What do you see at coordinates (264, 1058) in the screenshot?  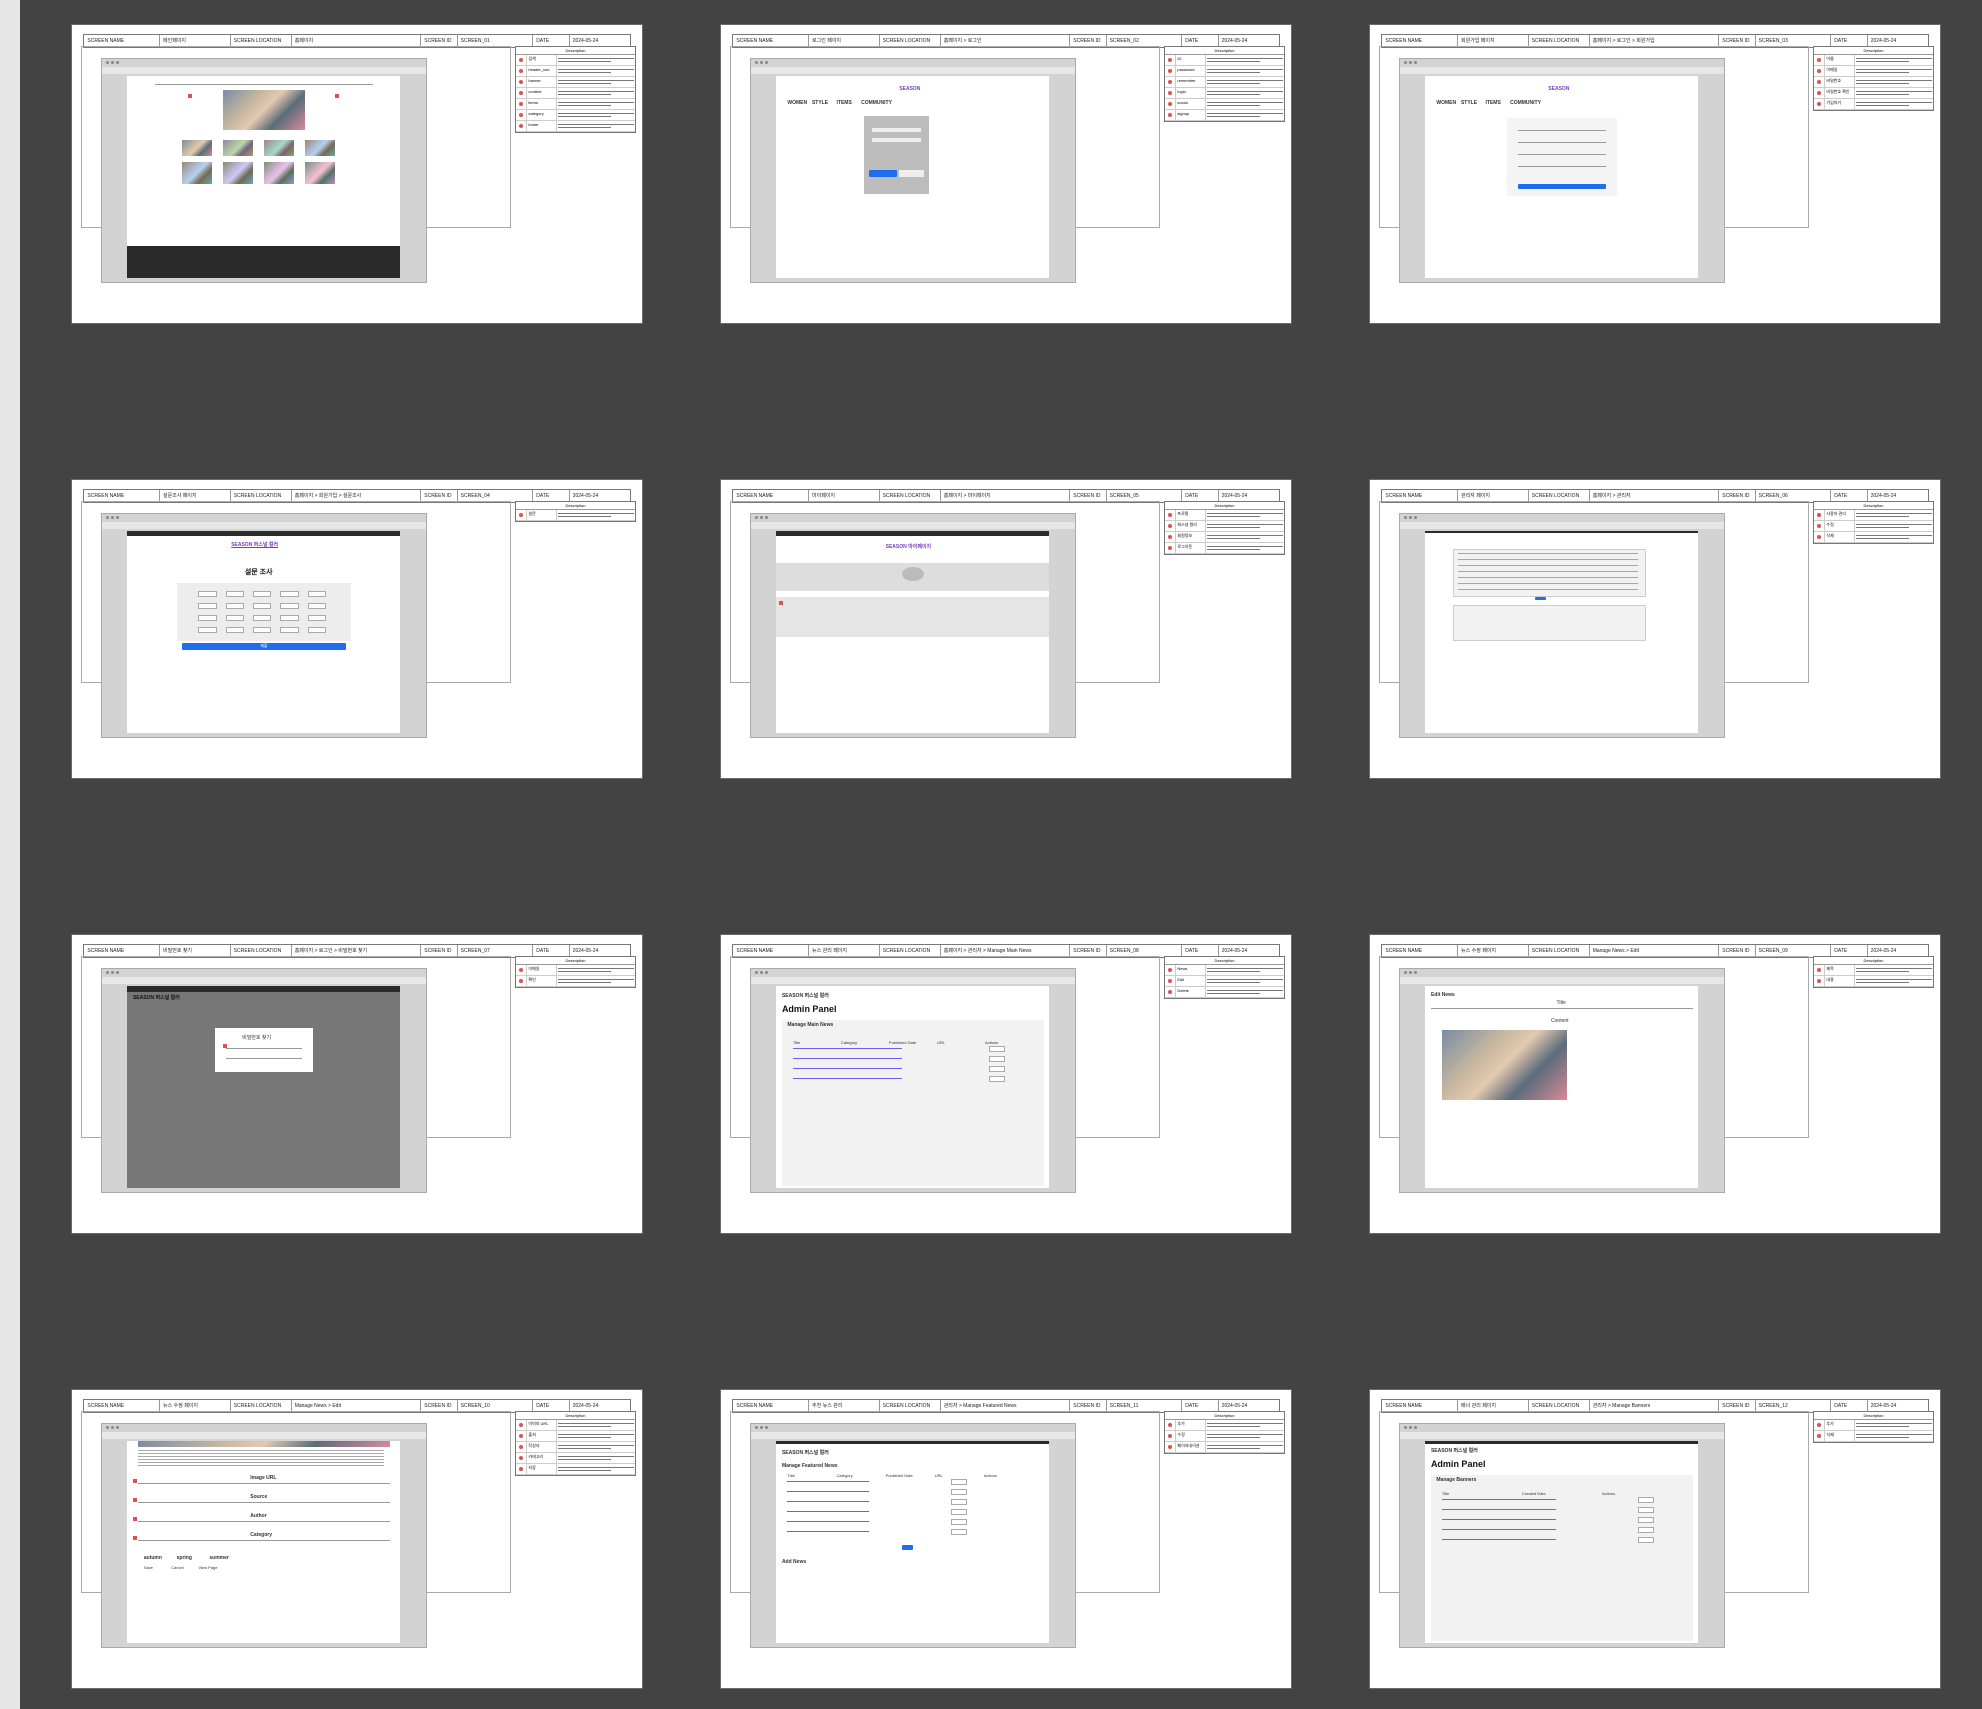 I see `confirm-input` at bounding box center [264, 1058].